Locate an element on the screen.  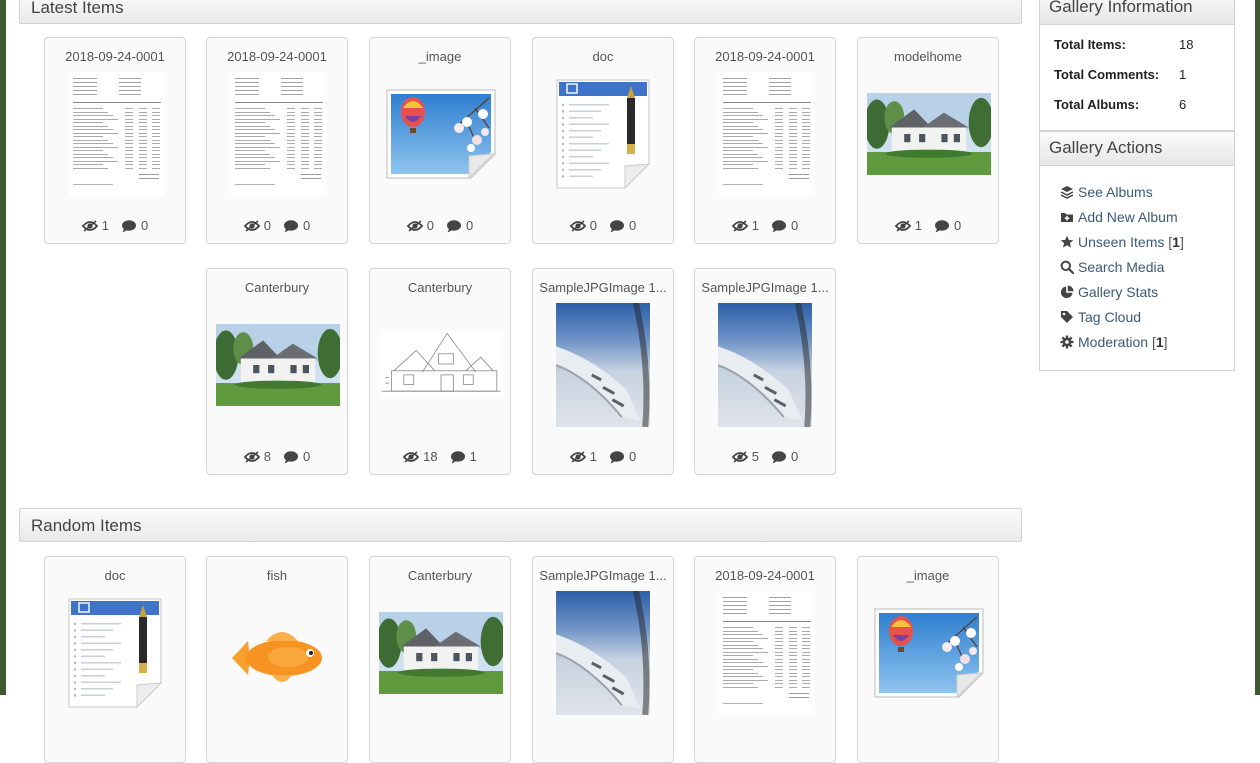
view-count: 8 is located at coordinates (267, 456).